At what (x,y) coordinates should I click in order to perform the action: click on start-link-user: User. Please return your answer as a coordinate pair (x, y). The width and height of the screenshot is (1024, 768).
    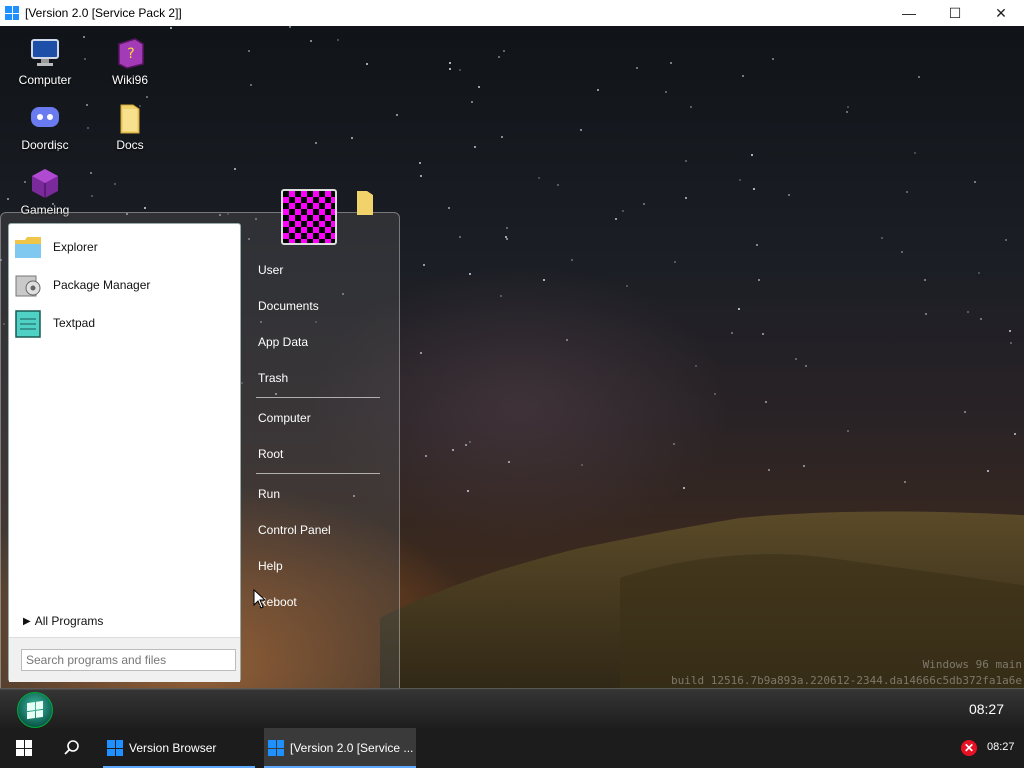
    Looking at the image, I should click on (270, 270).